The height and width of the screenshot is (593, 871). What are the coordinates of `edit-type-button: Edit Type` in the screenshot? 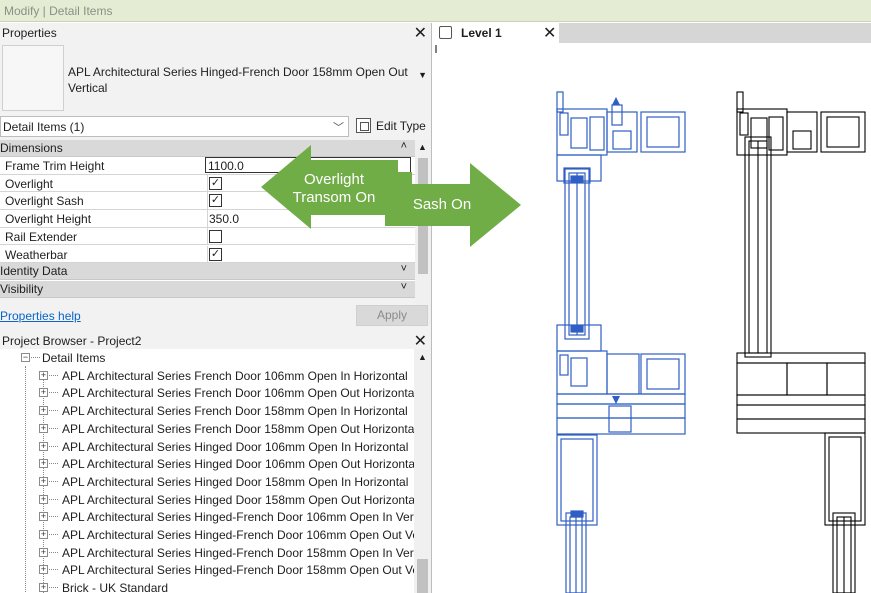 It's located at (391, 126).